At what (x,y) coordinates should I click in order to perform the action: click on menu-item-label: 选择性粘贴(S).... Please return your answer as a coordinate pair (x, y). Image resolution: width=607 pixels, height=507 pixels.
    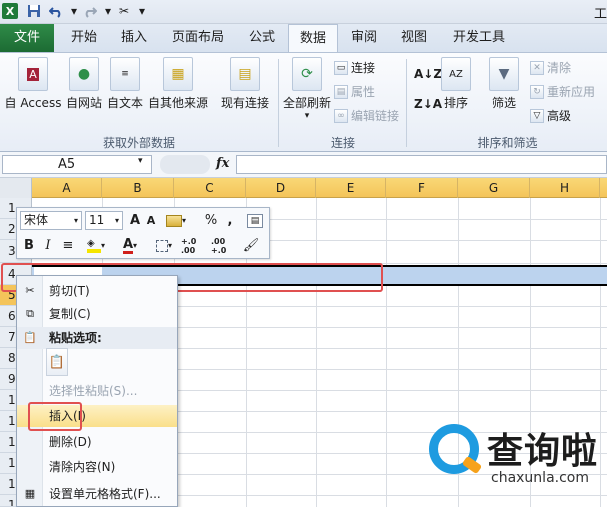
    Looking at the image, I should click on (93, 391).